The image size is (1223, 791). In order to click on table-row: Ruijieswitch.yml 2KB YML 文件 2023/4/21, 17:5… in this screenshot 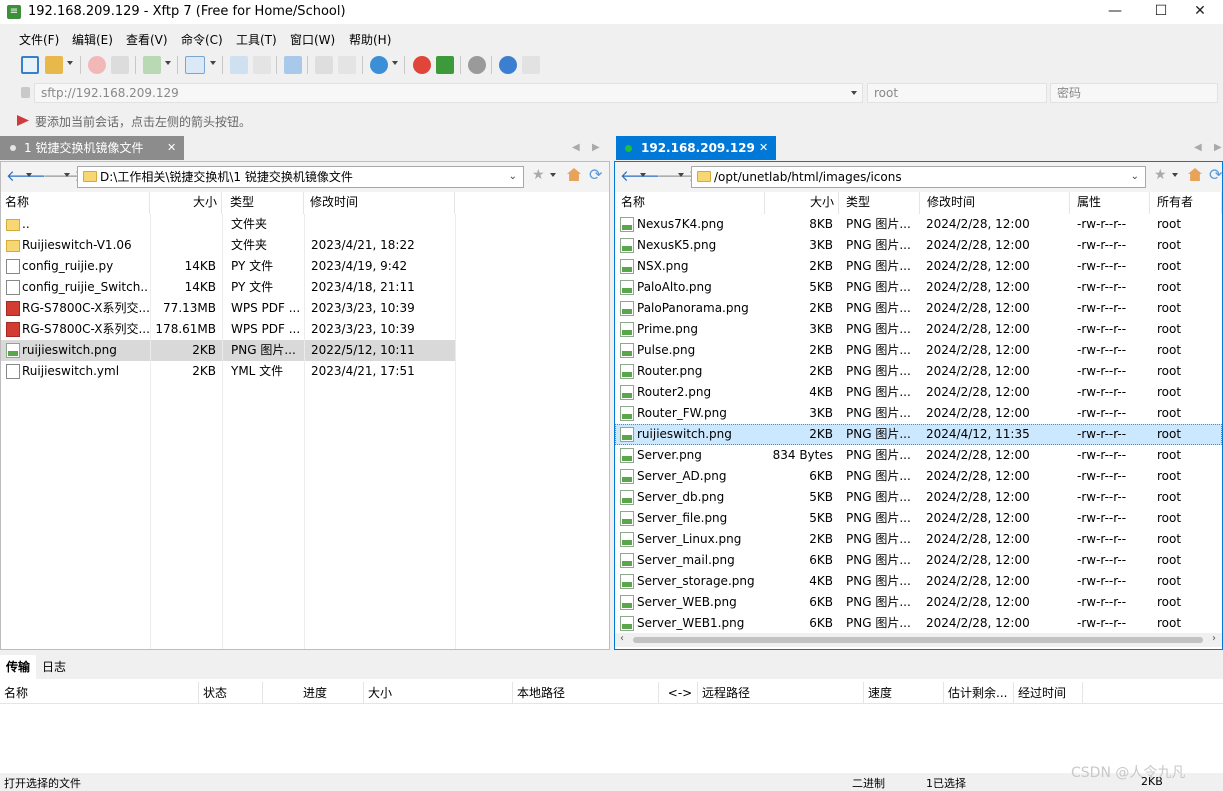, I will do `click(228, 371)`.